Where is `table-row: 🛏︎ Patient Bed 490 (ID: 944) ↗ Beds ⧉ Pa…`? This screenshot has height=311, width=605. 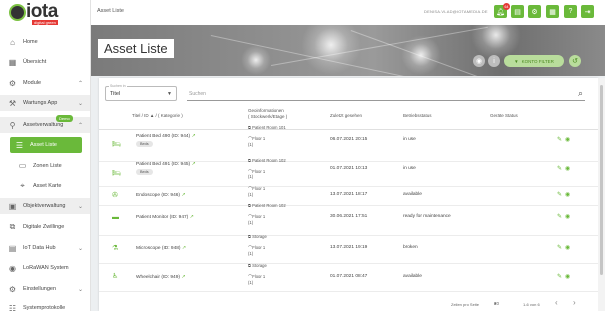 table-row: 🛏︎ Patient Bed 490 (ID: 944) ↗ Beds ⧉ Pa… is located at coordinates (348, 143).